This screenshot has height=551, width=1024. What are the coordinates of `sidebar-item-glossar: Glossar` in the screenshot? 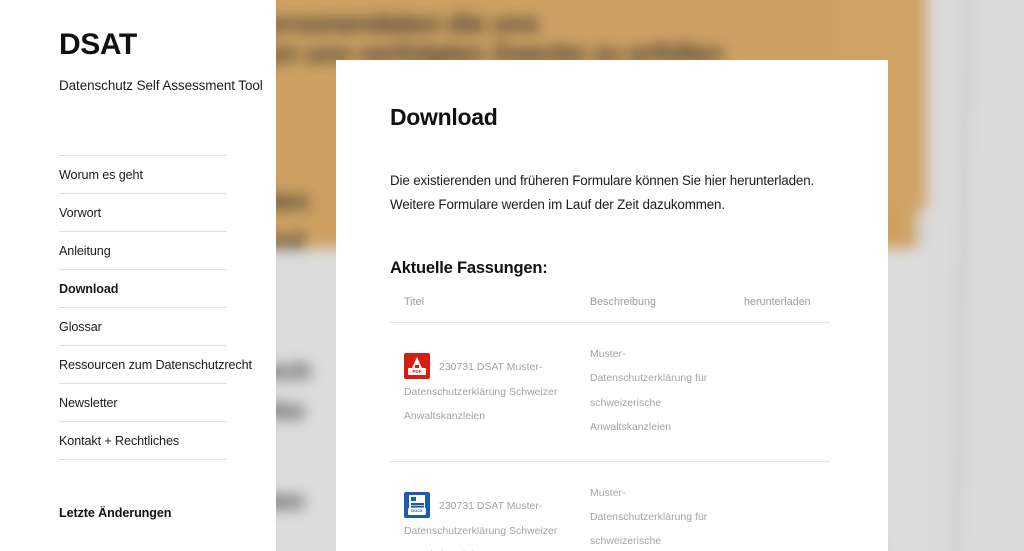 It's located at (143, 326).